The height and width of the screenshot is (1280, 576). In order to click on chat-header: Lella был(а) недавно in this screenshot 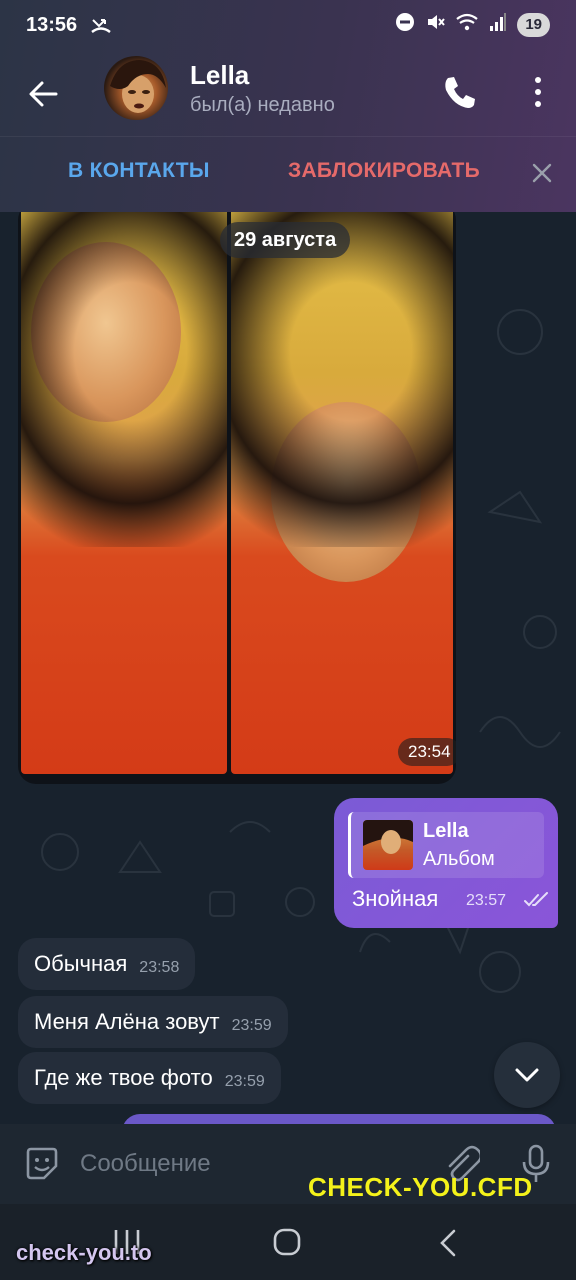, I will do `click(288, 94)`.